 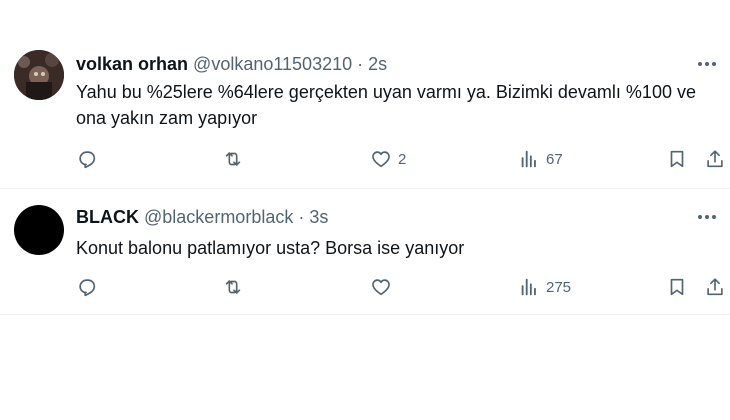 I want to click on tweet-header: volkan orhan @volkano11503210 · 2s, so click(x=231, y=64).